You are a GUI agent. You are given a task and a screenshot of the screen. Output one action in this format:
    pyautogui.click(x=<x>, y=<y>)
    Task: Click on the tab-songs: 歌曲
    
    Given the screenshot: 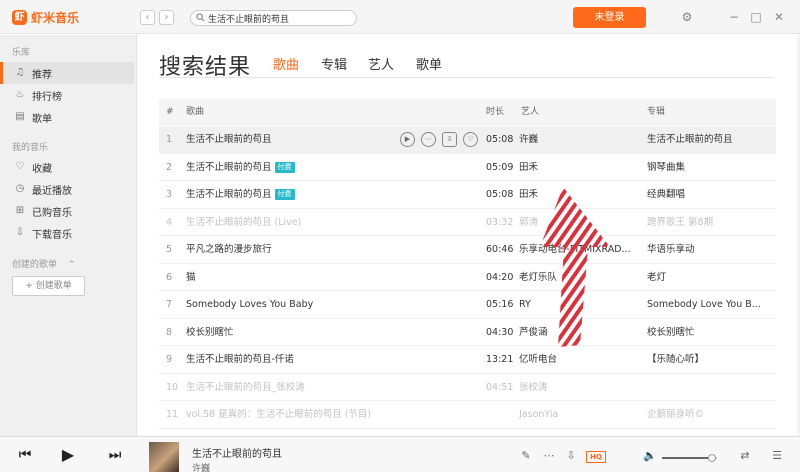 What is the action you would take?
    pyautogui.click(x=286, y=63)
    